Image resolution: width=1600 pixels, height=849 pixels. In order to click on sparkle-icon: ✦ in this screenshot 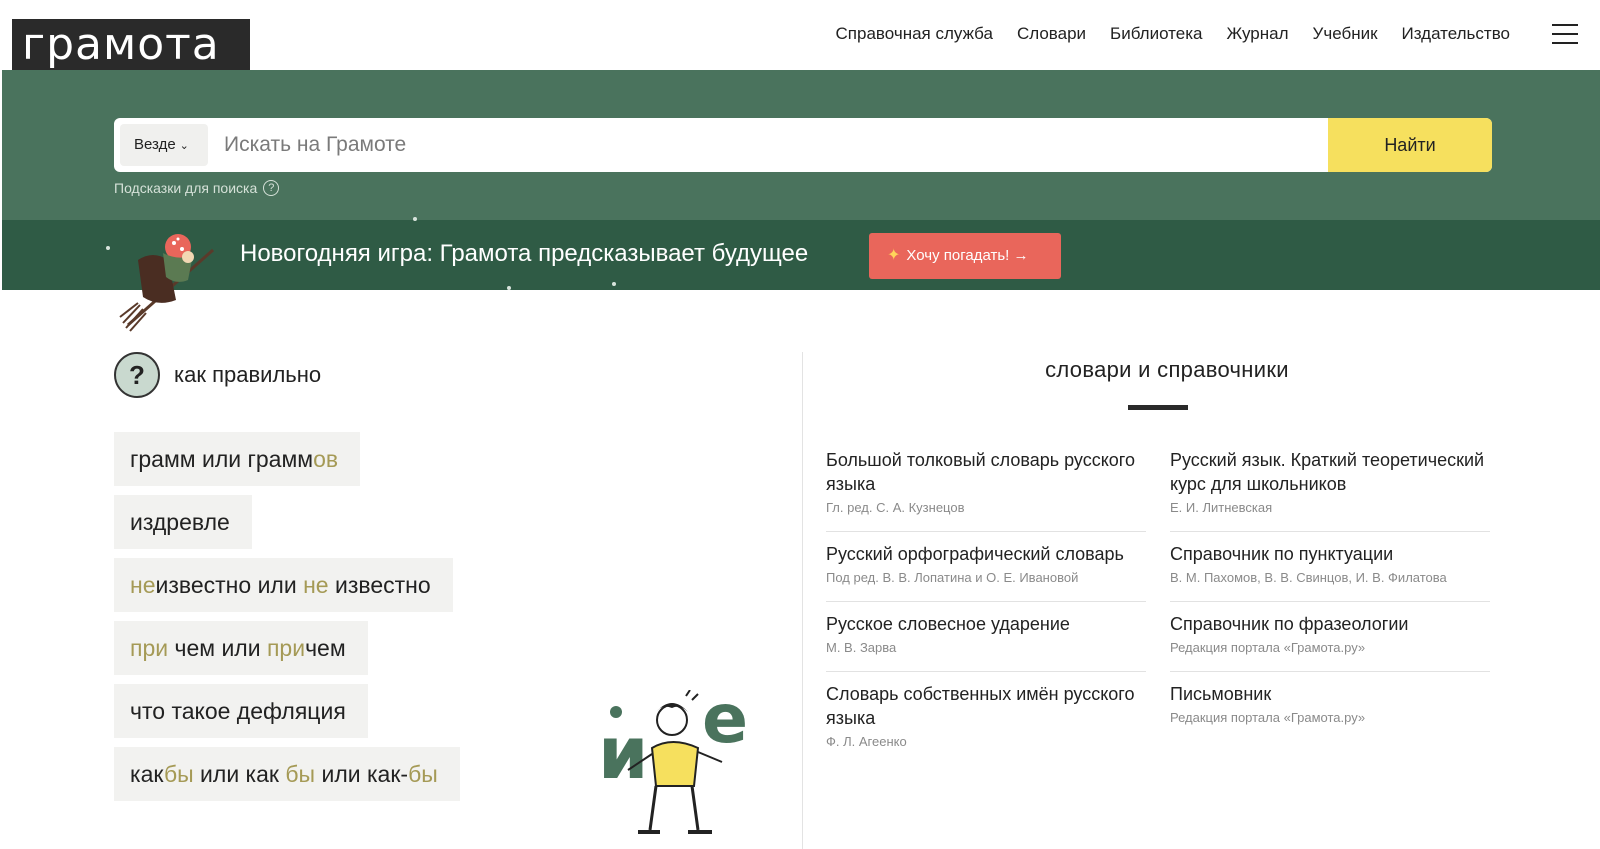, I will do `click(894, 255)`.